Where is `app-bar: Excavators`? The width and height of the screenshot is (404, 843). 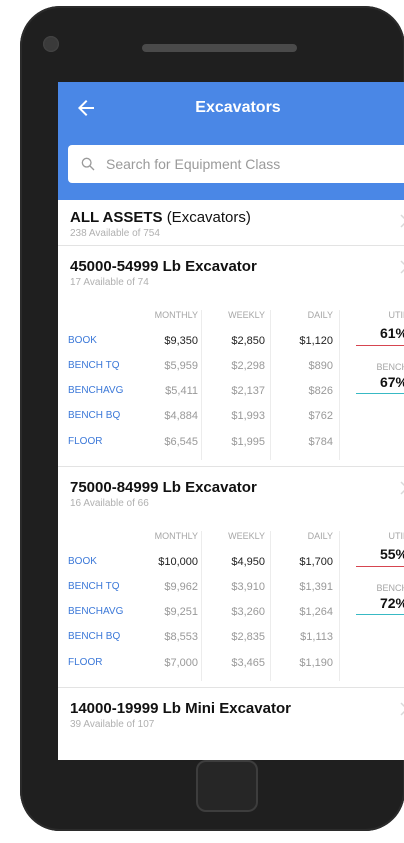
app-bar: Excavators is located at coordinates (231, 141).